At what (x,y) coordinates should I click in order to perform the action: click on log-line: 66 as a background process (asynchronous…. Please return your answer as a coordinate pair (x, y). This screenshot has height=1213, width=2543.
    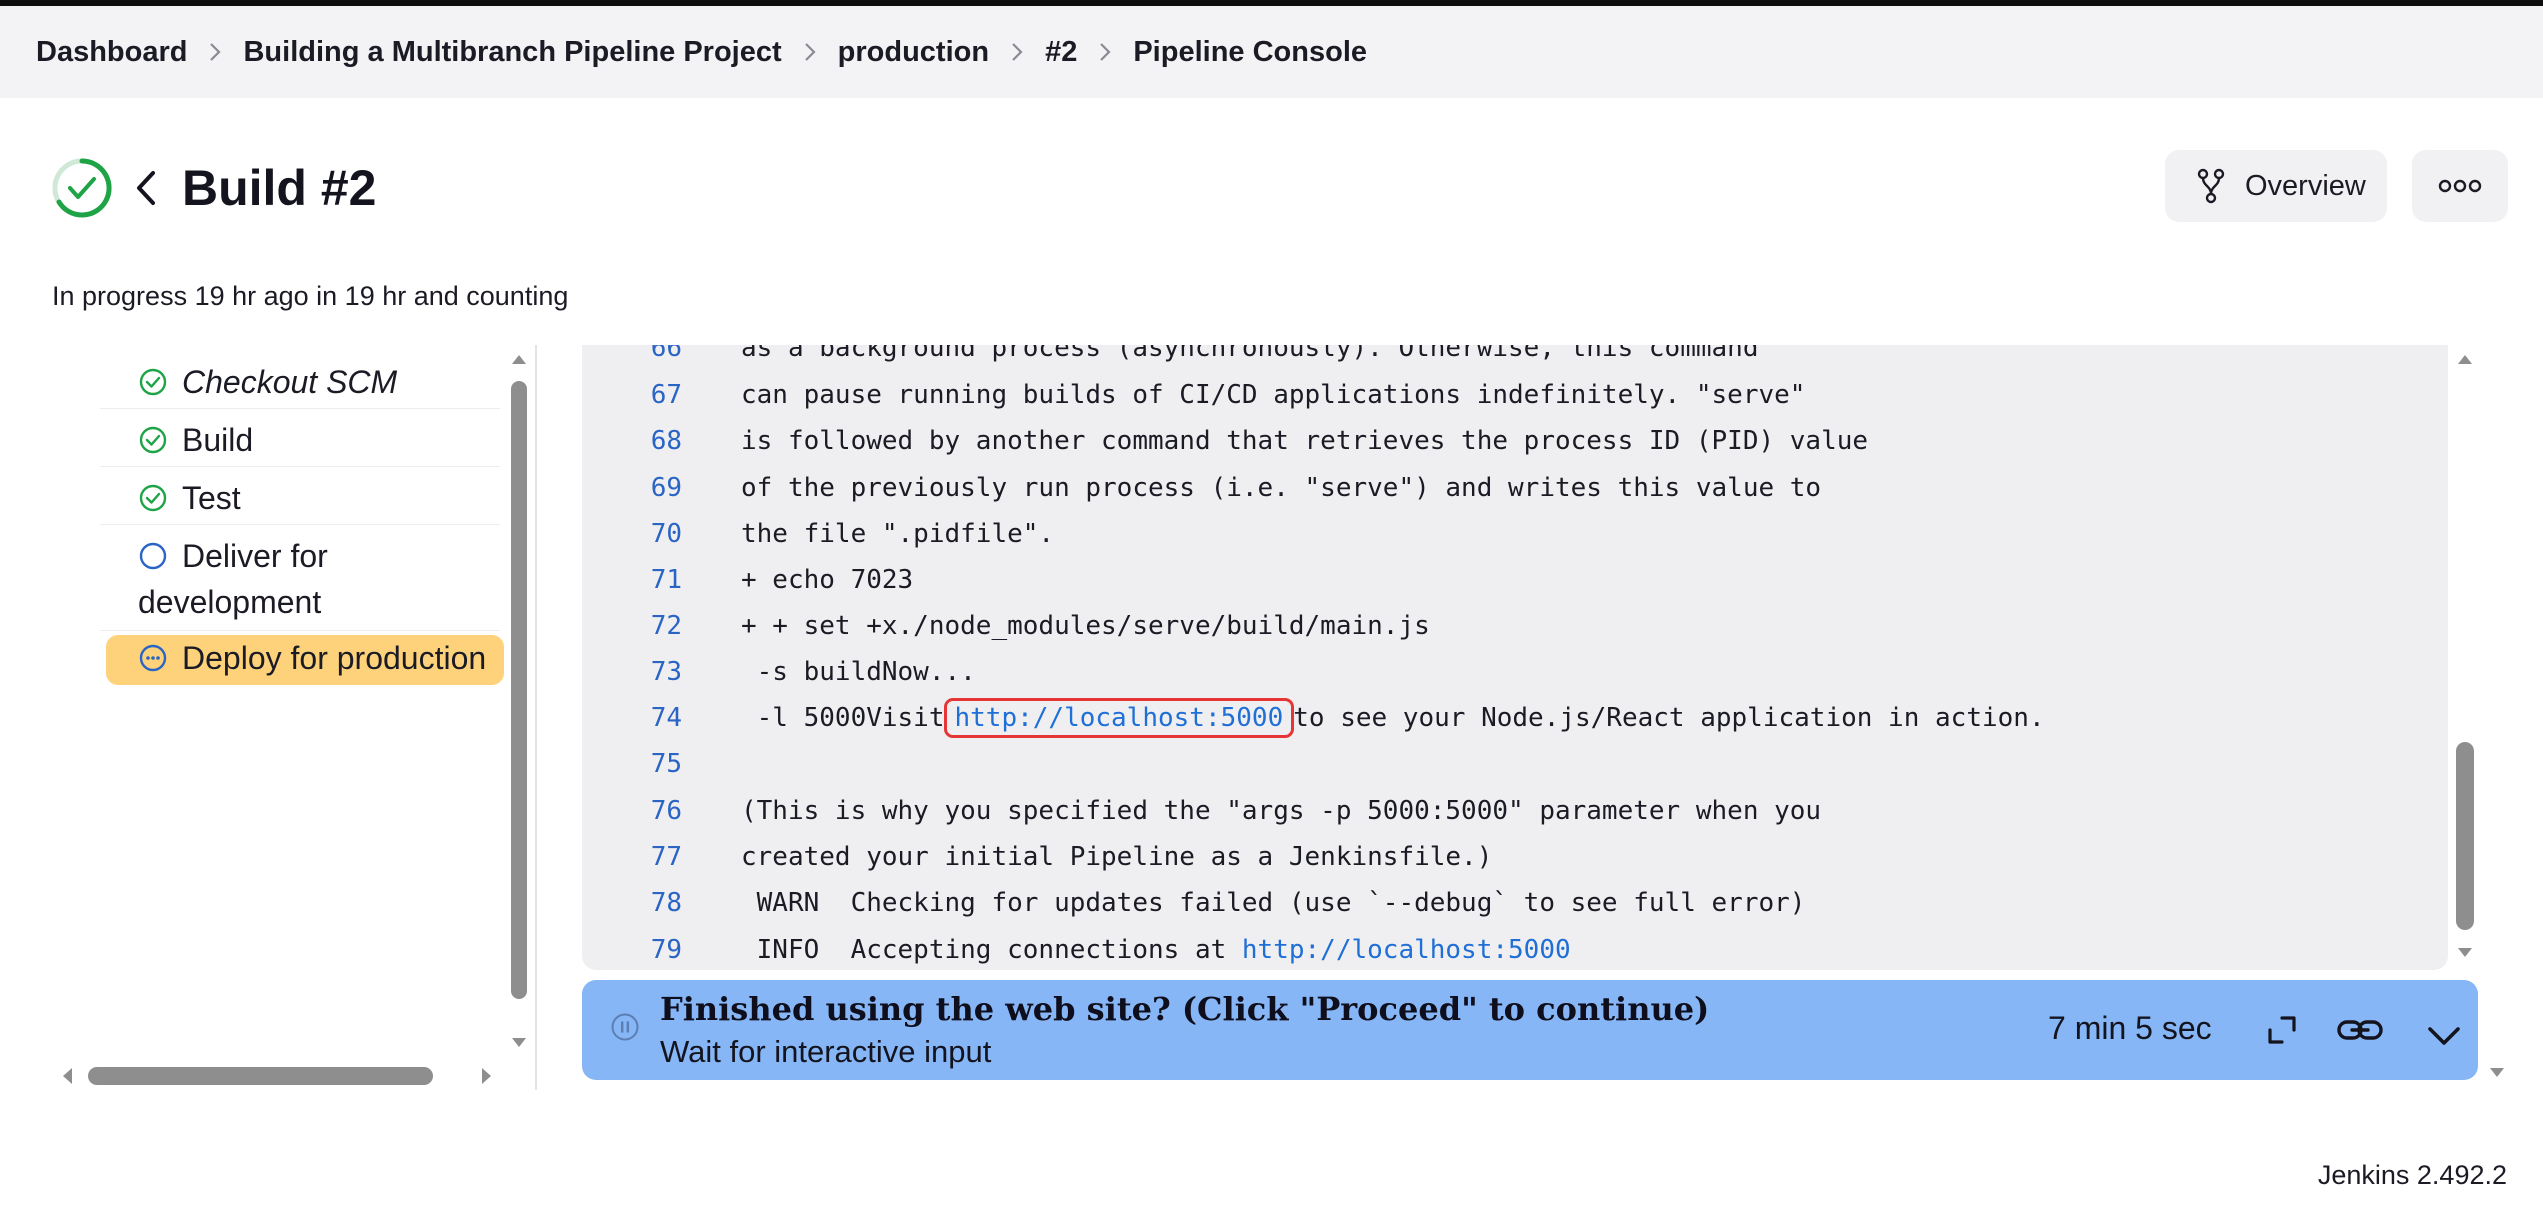
    Looking at the image, I should click on (1170, 358).